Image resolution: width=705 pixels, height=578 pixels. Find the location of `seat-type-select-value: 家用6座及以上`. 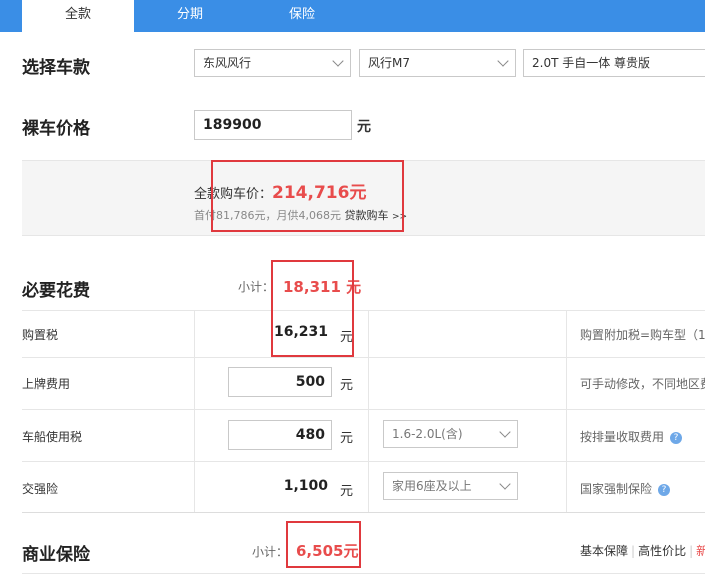

seat-type-select-value: 家用6座及以上 is located at coordinates (432, 486).